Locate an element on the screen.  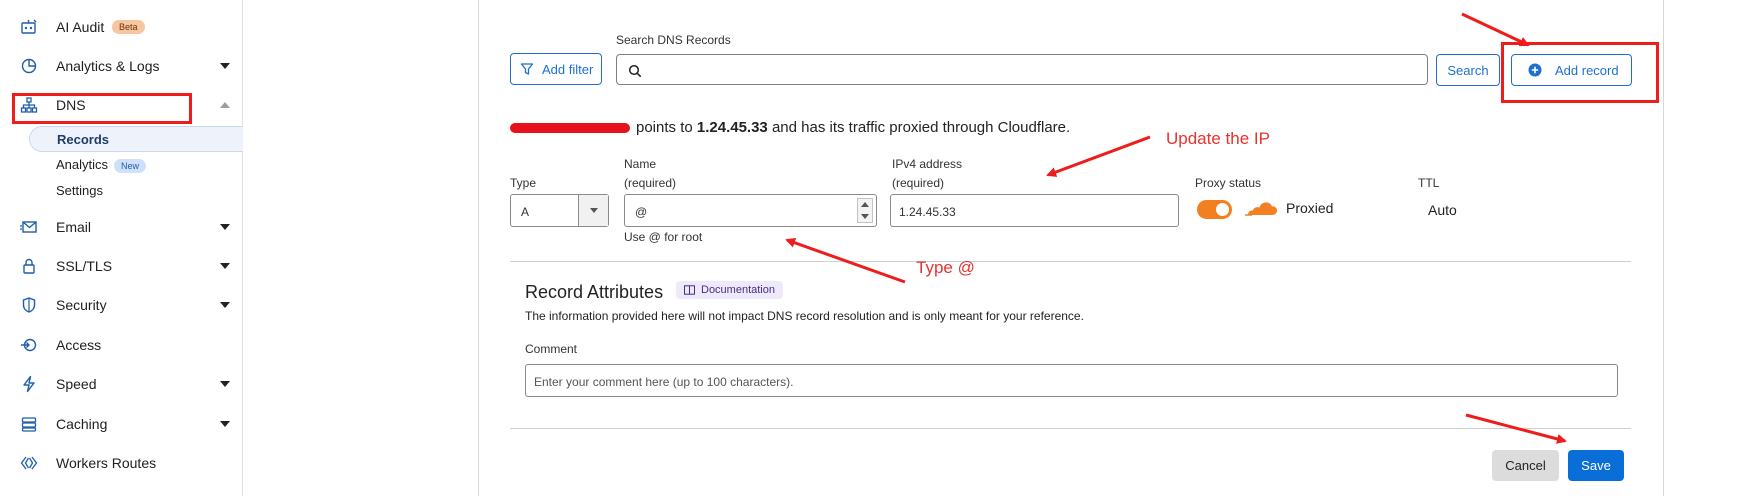
arrow-add-record is located at coordinates (1495, 29).